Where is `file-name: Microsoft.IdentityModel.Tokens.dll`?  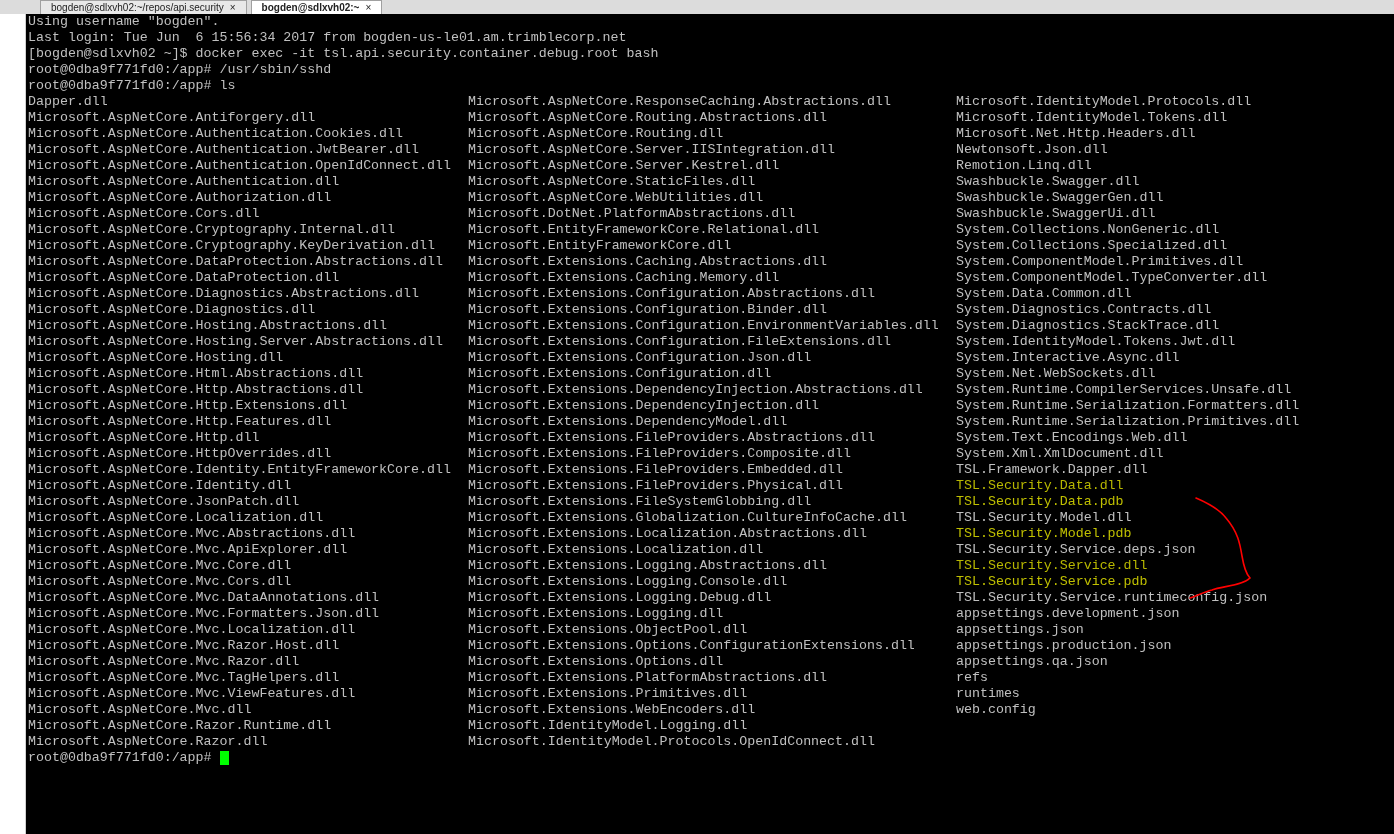
file-name: Microsoft.IdentityModel.Tokens.dll is located at coordinates (1092, 118).